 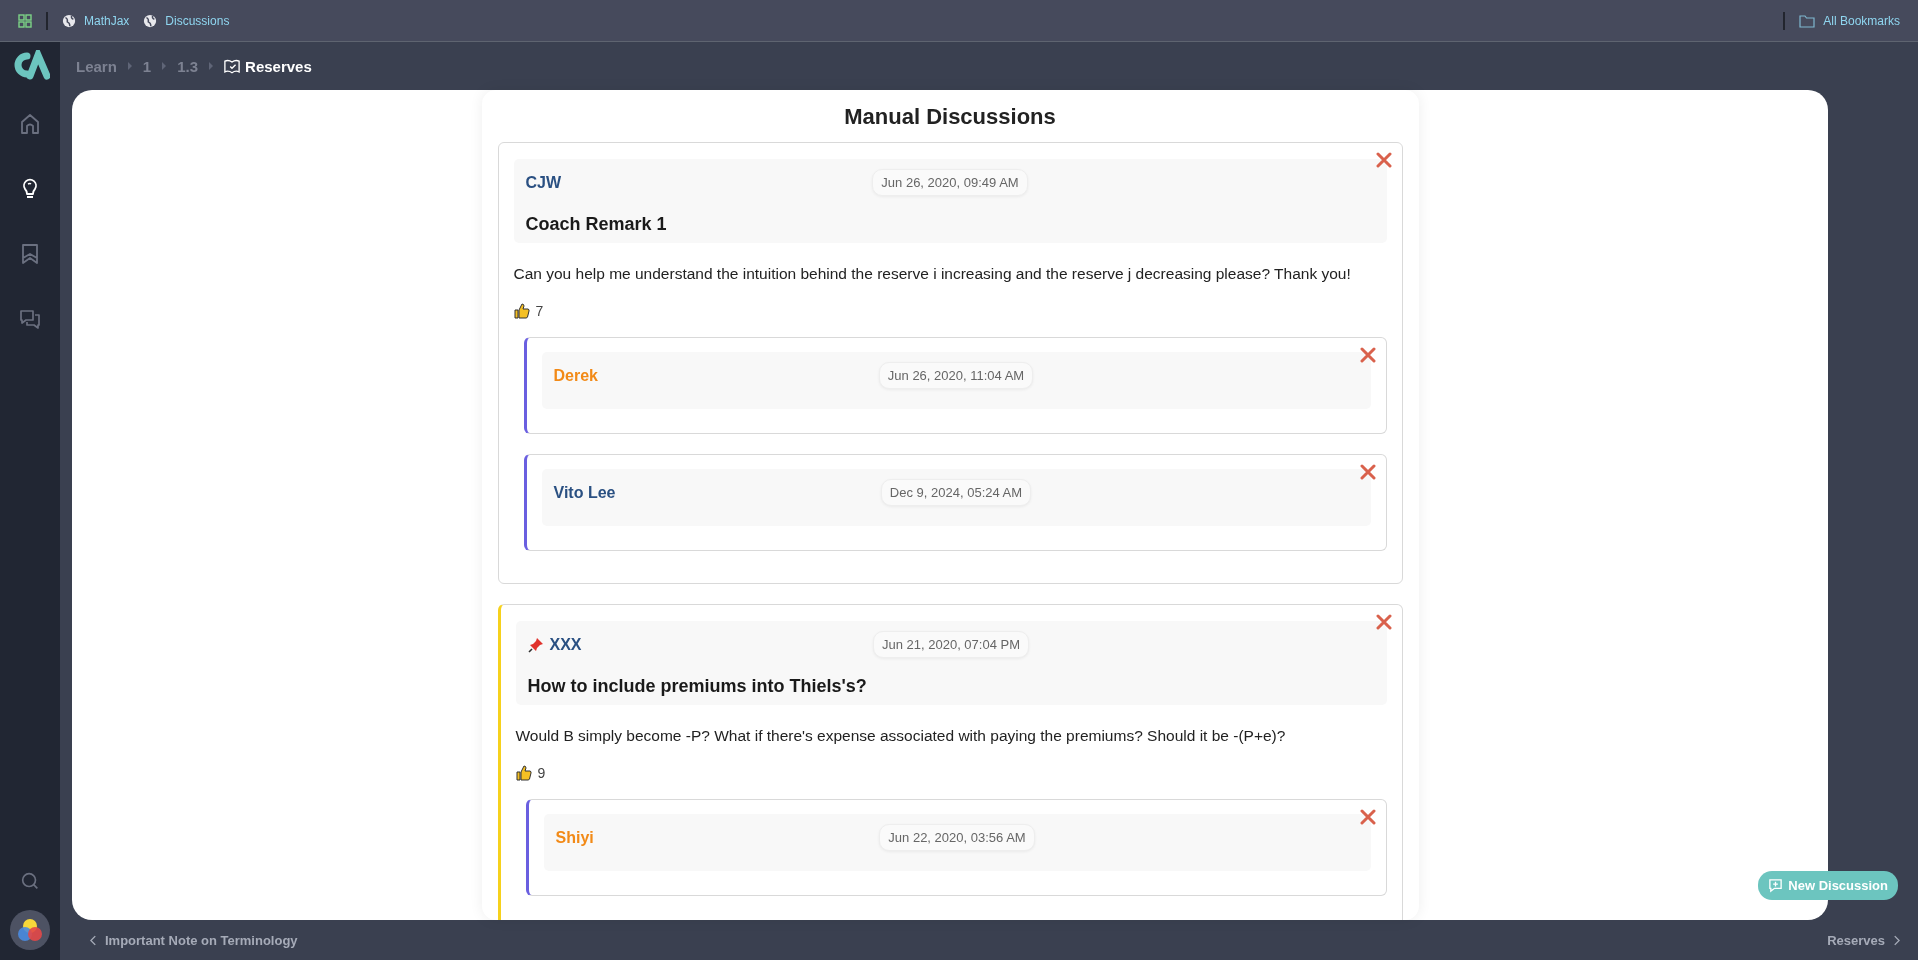 I want to click on breadcrumb-link: 1.3, so click(x=188, y=66).